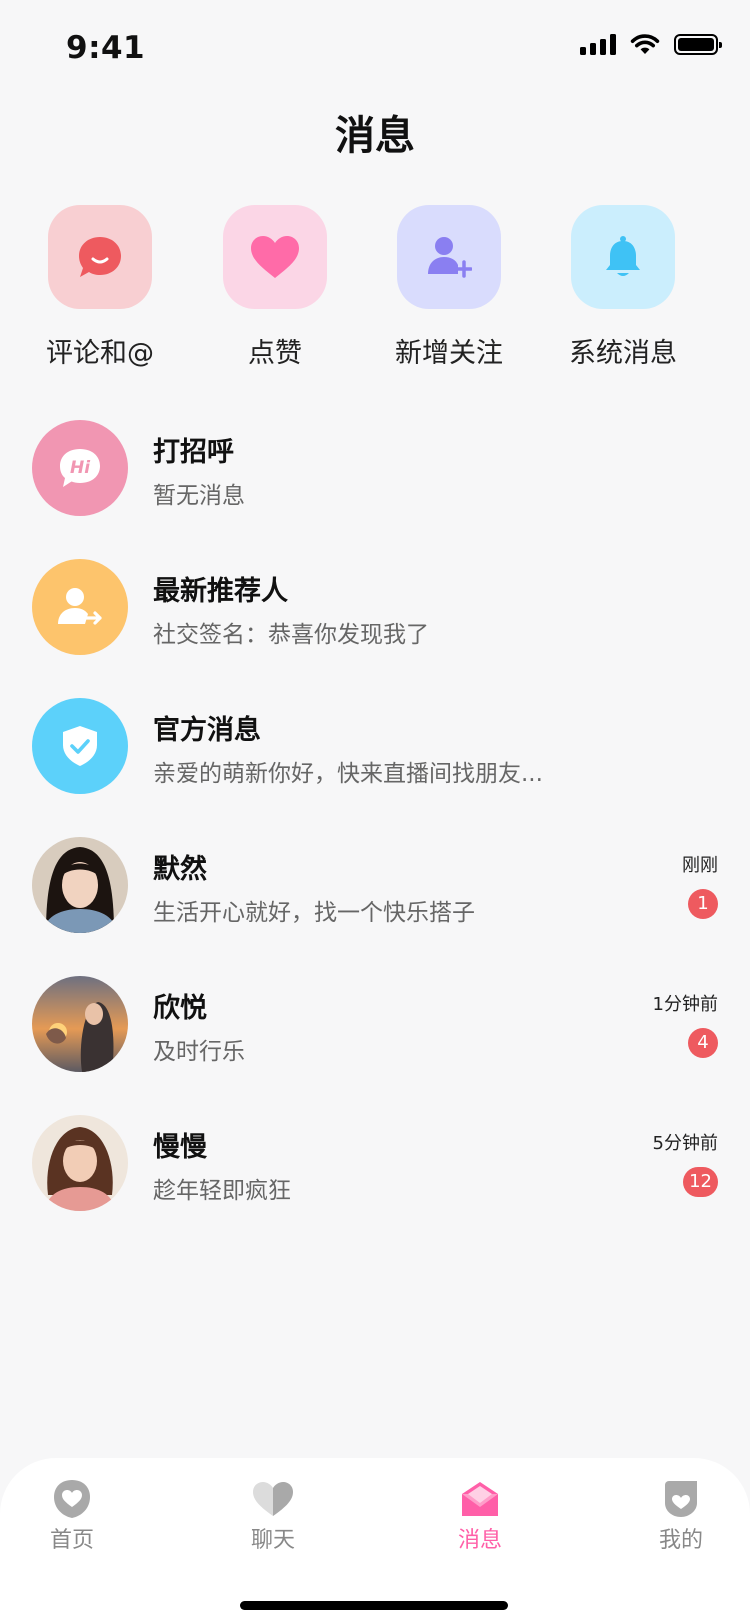  I want to click on status-icons, so click(651, 44).